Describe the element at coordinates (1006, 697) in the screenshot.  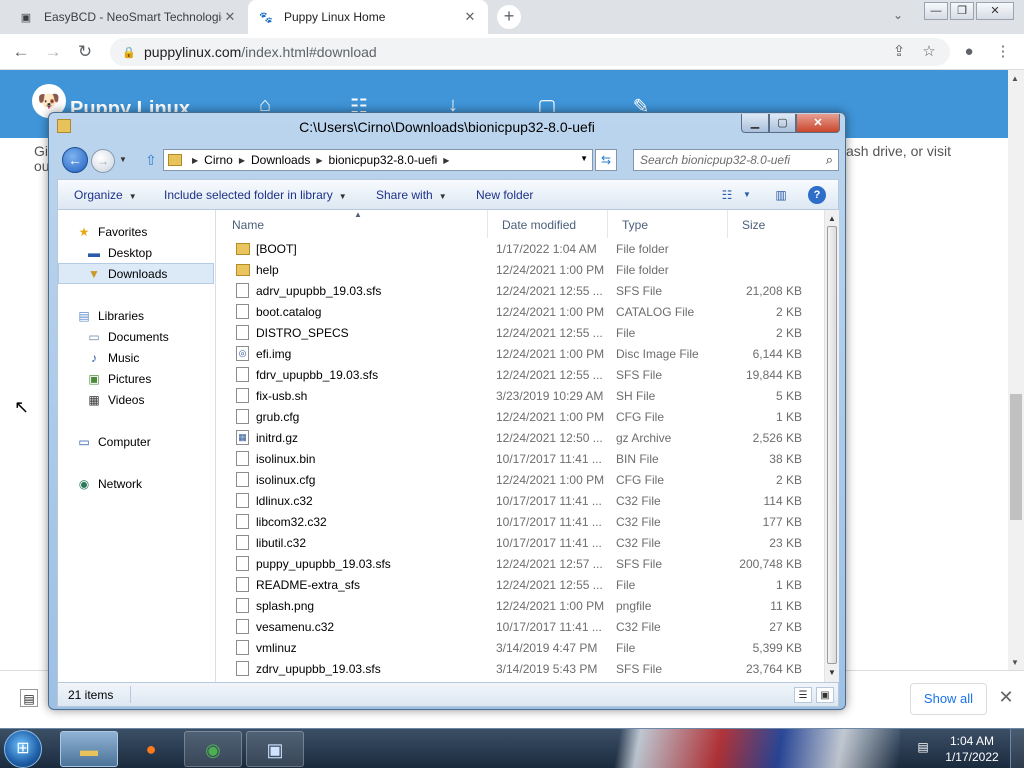
I see `close-downloads-bar-icon: ✕` at that location.